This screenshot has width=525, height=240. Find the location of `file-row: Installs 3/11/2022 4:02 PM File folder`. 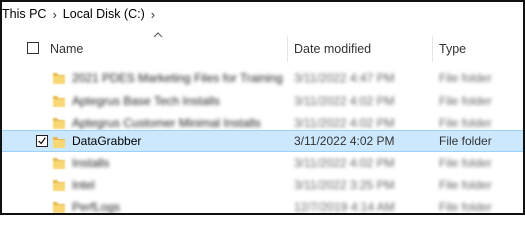

file-row: Installs 3/11/2022 4:02 PM File folder is located at coordinates (262, 163).